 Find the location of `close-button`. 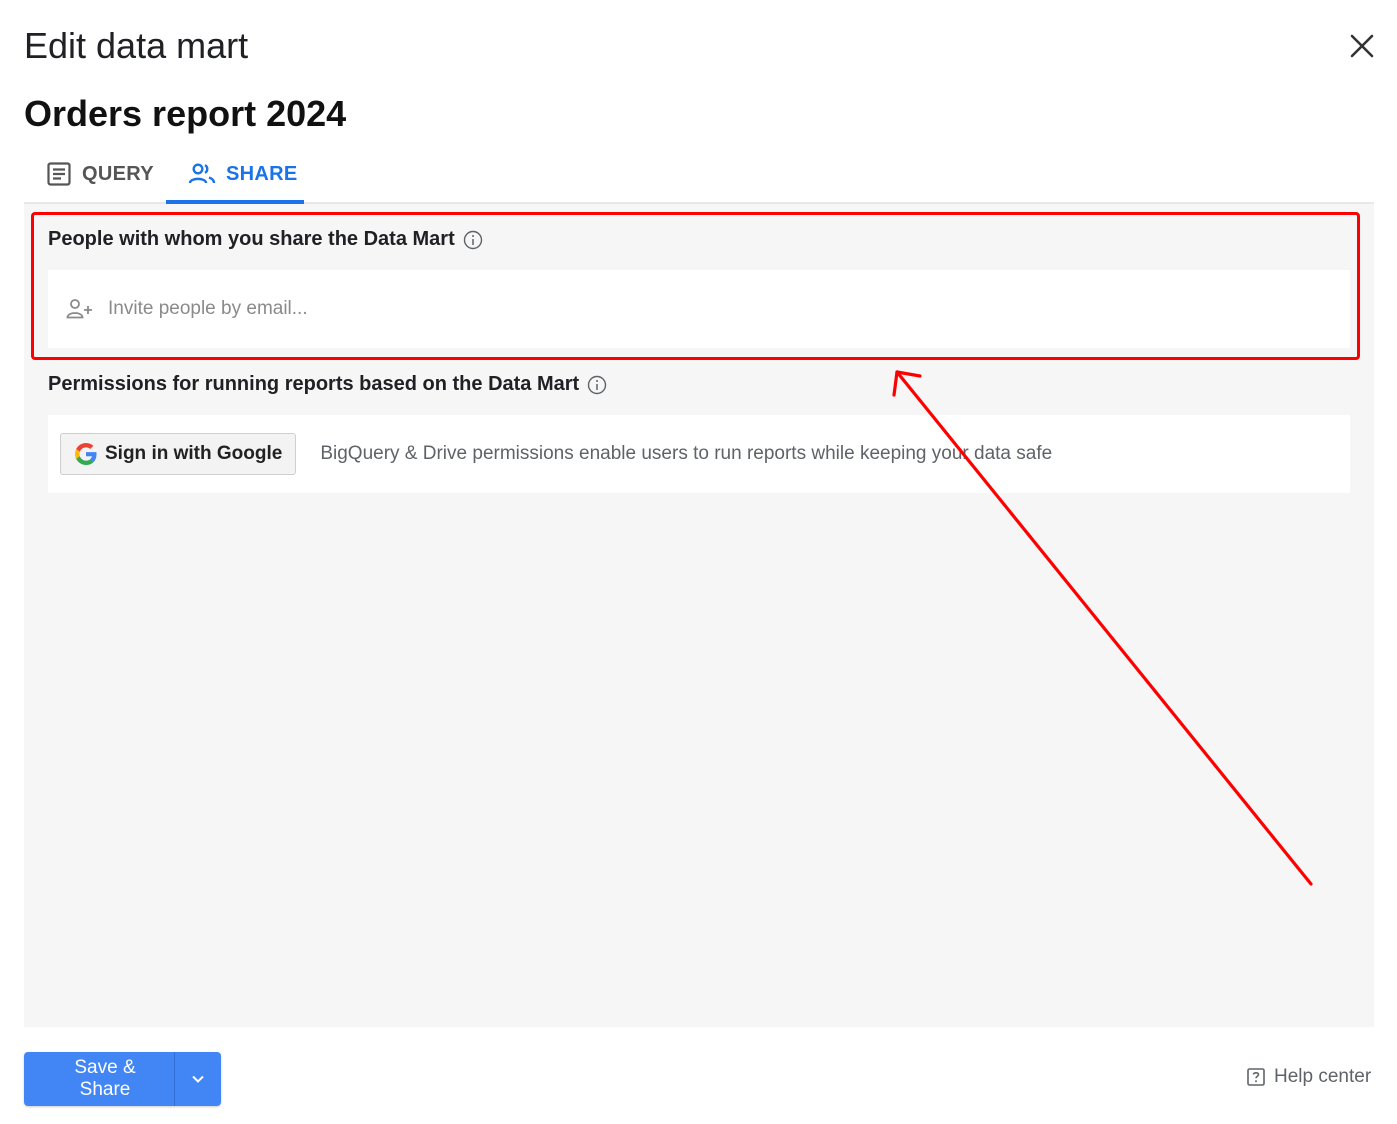

close-button is located at coordinates (1362, 46).